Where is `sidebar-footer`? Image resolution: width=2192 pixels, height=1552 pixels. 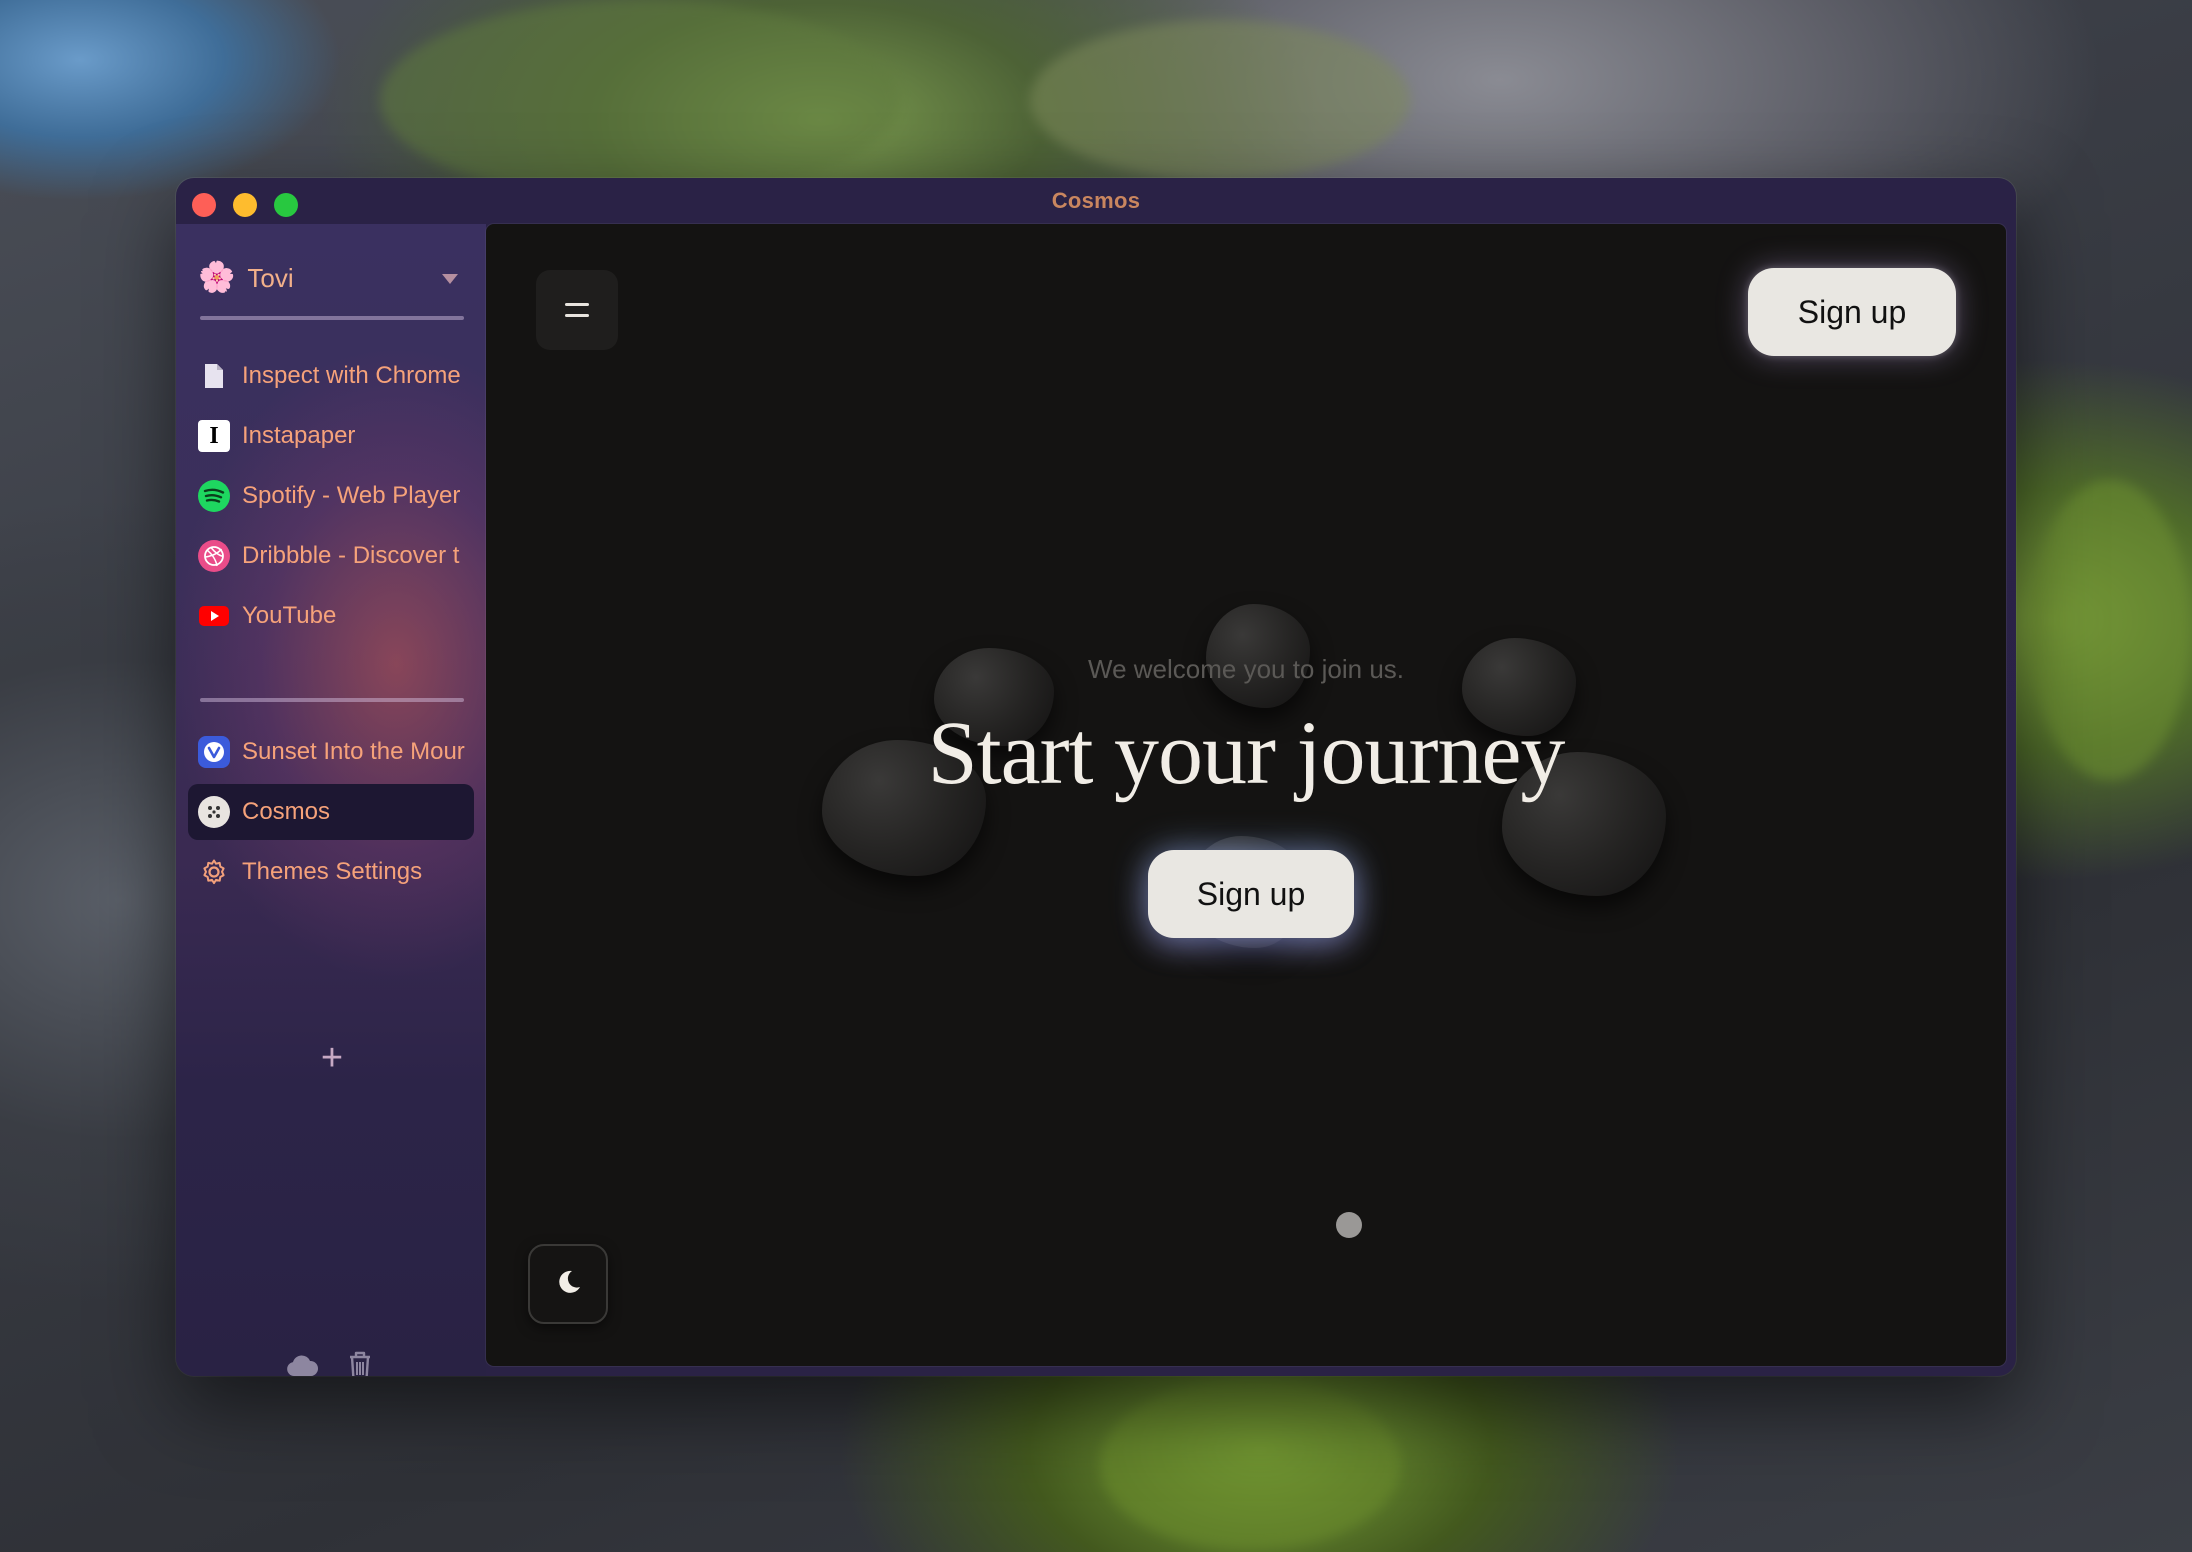 sidebar-footer is located at coordinates (331, 1362).